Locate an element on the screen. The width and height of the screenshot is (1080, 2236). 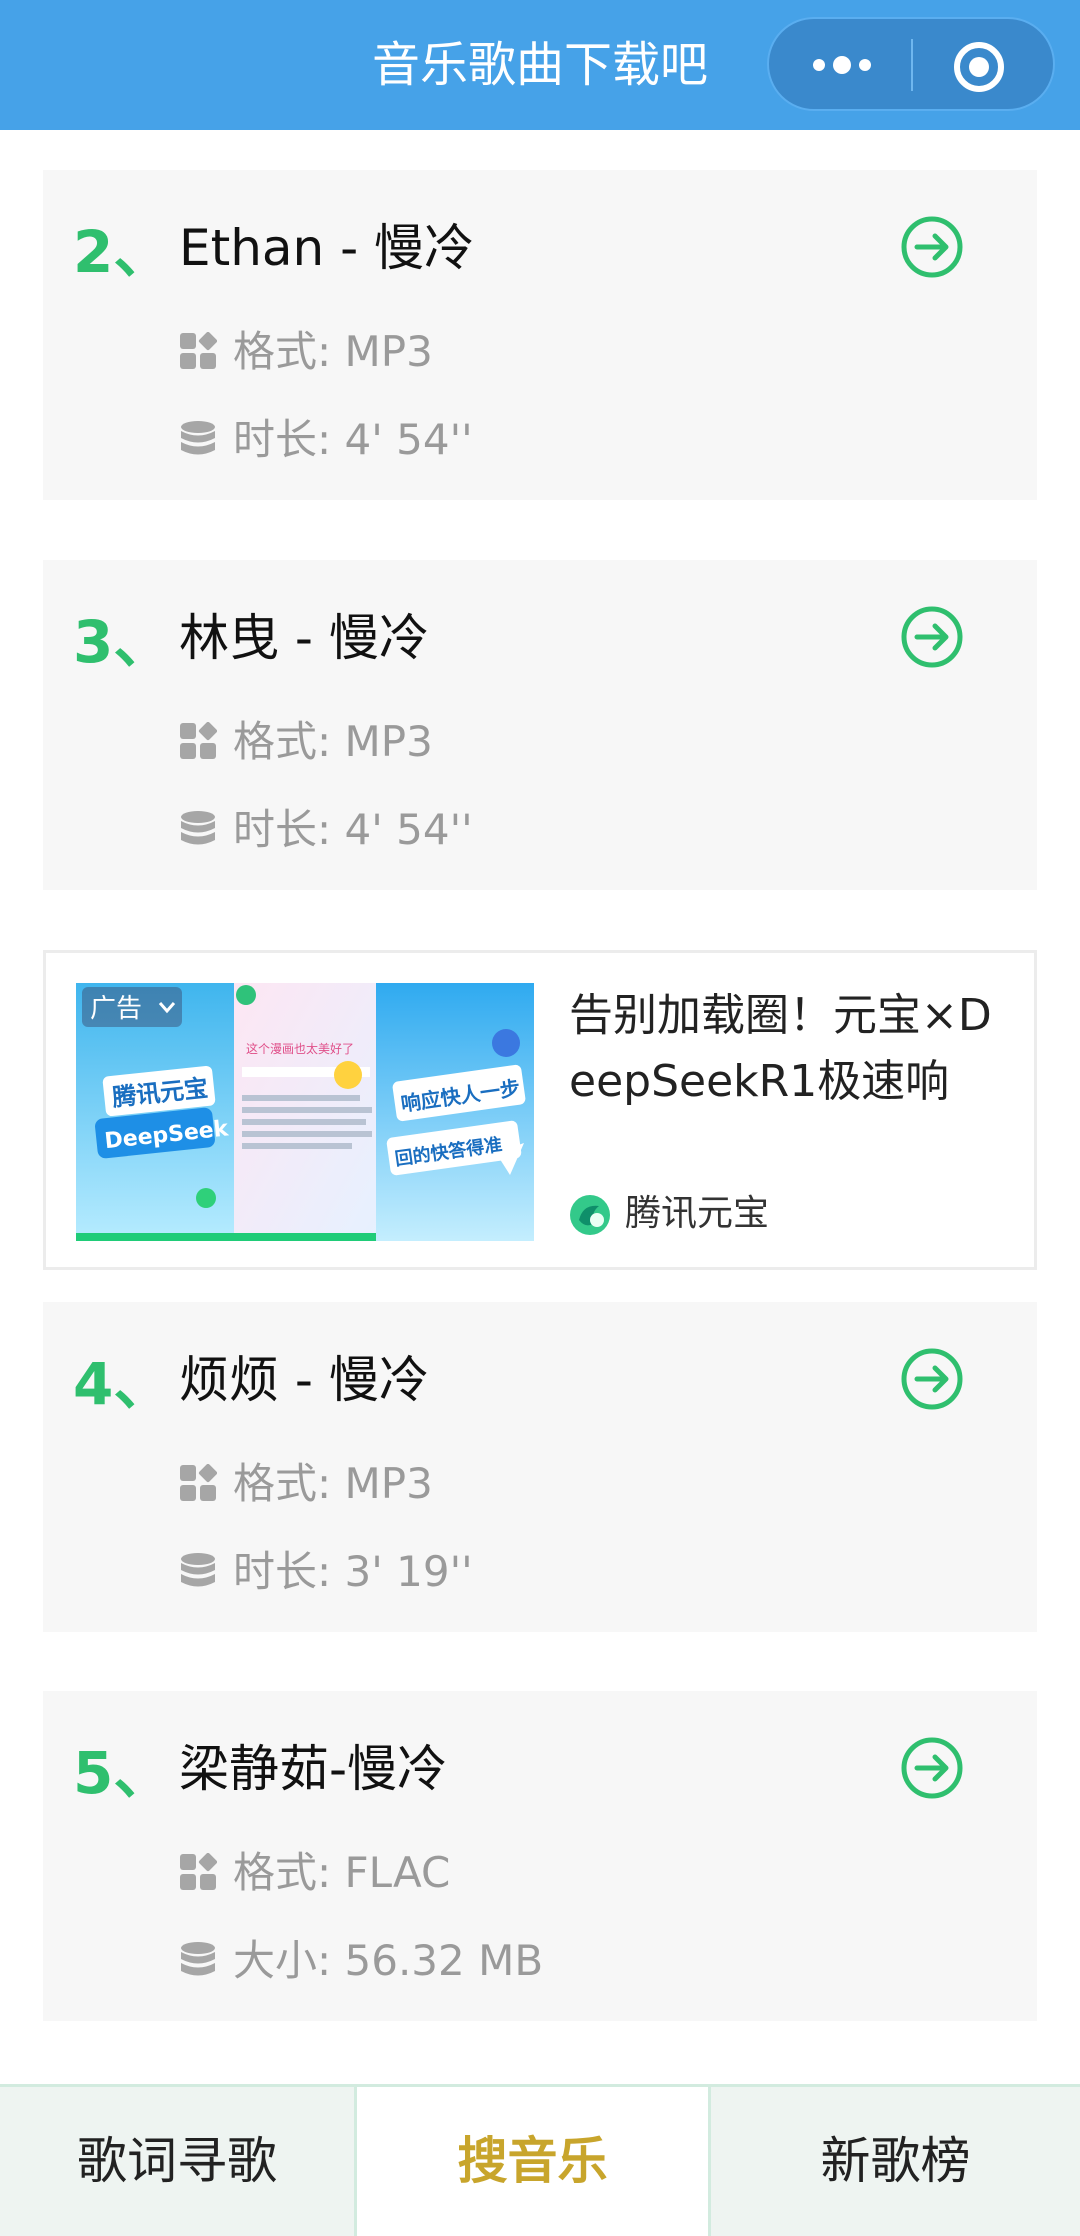
more-dots-icon is located at coordinates (842, 65).